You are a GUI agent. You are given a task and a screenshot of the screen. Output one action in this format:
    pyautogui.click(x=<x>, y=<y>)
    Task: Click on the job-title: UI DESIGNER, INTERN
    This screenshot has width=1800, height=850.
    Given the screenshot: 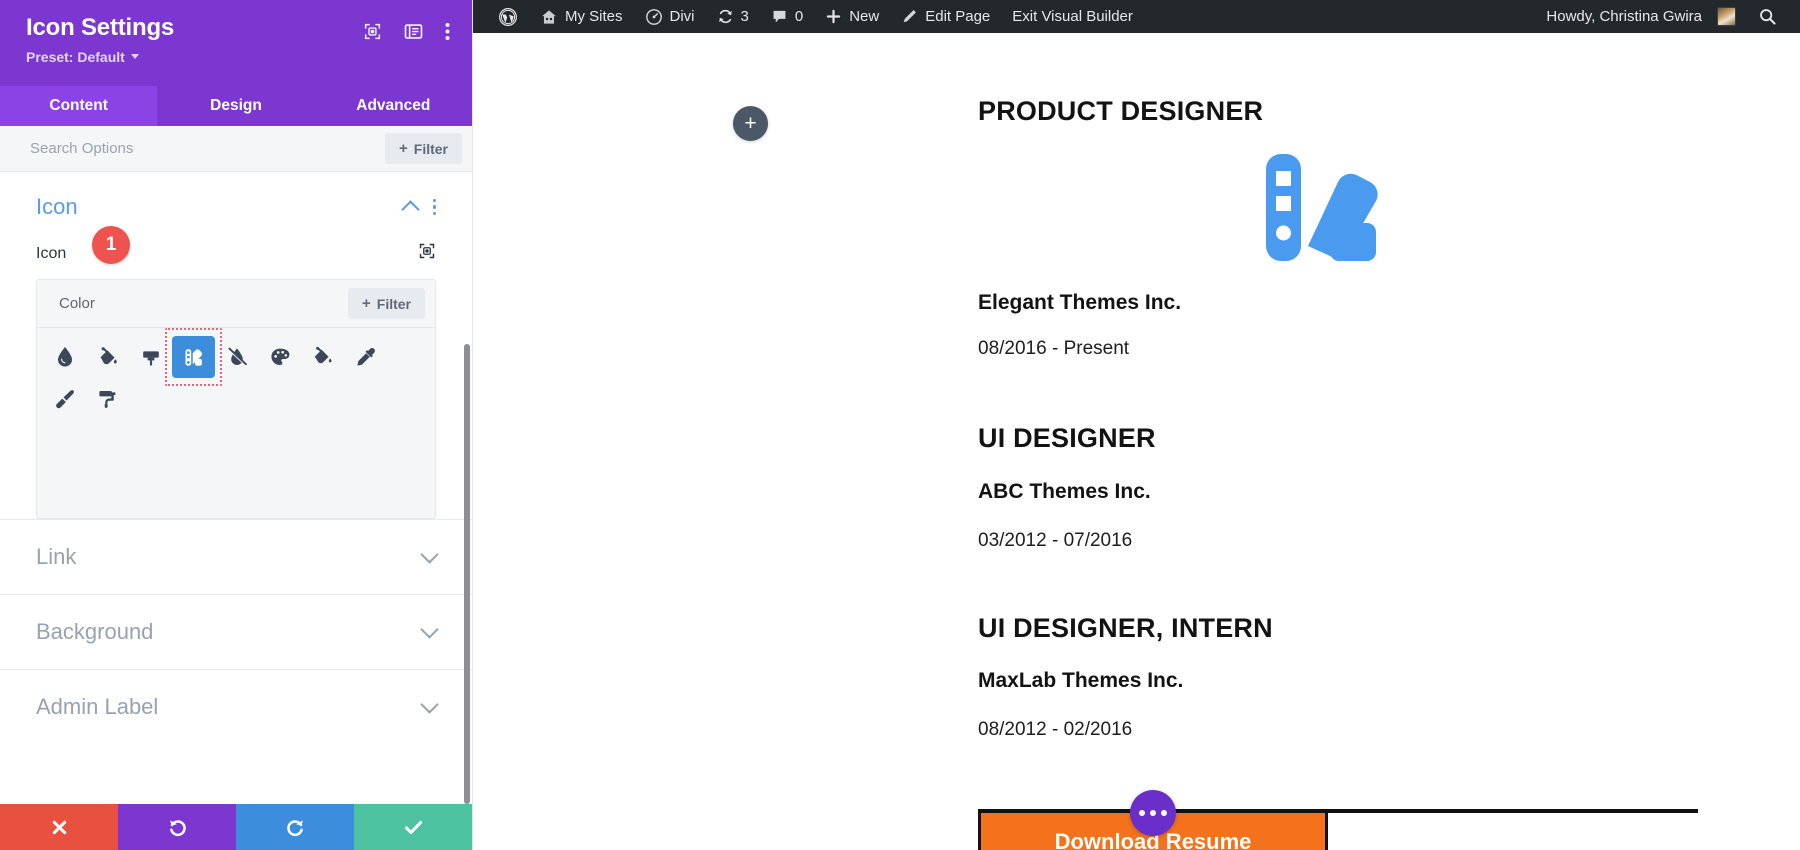 What is the action you would take?
    pyautogui.click(x=1125, y=627)
    